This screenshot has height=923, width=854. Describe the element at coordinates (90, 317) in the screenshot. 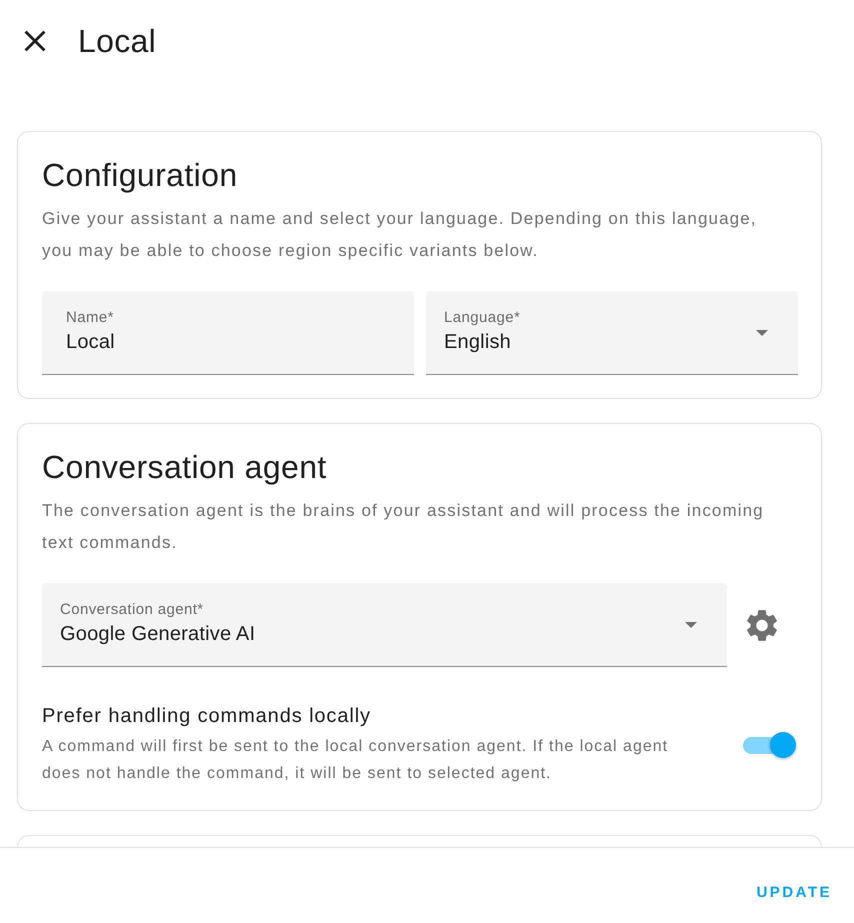

I see `field-label: Name*` at that location.